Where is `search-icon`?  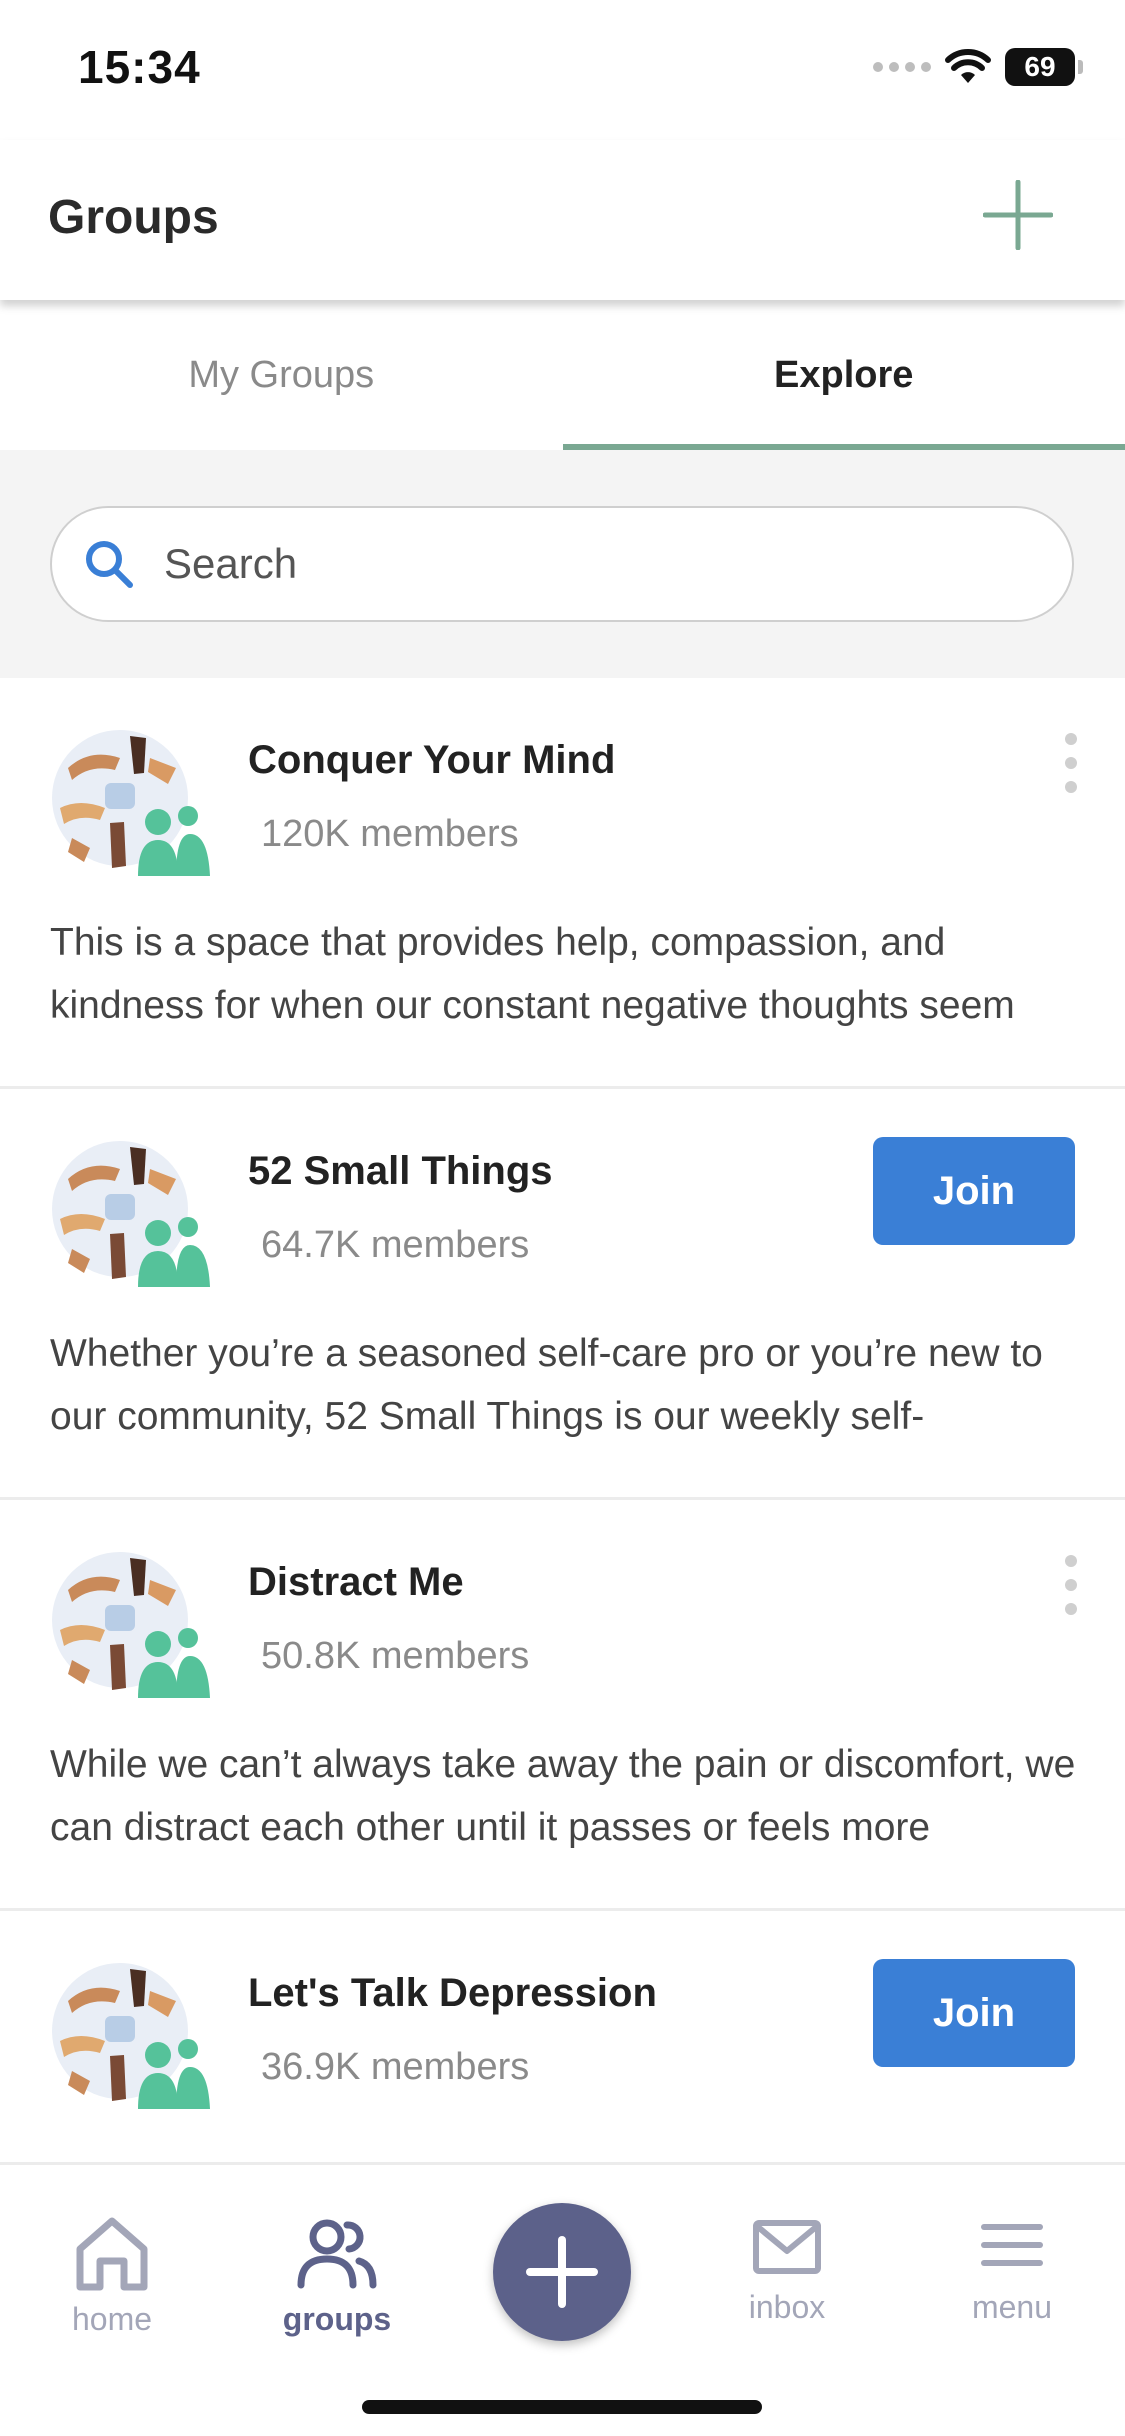
search-icon is located at coordinates (109, 564).